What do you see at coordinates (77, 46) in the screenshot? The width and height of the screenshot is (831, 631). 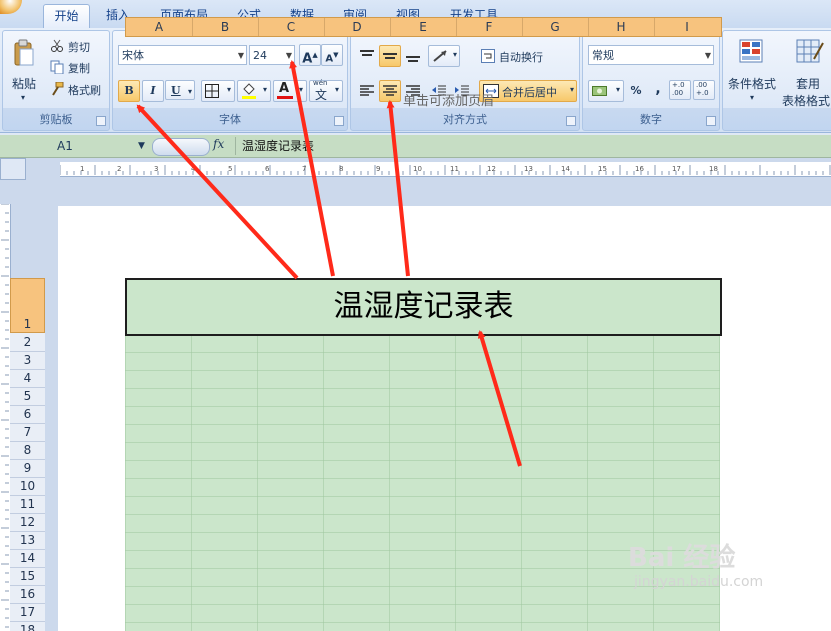 I see `cut-button: 剪切` at bounding box center [77, 46].